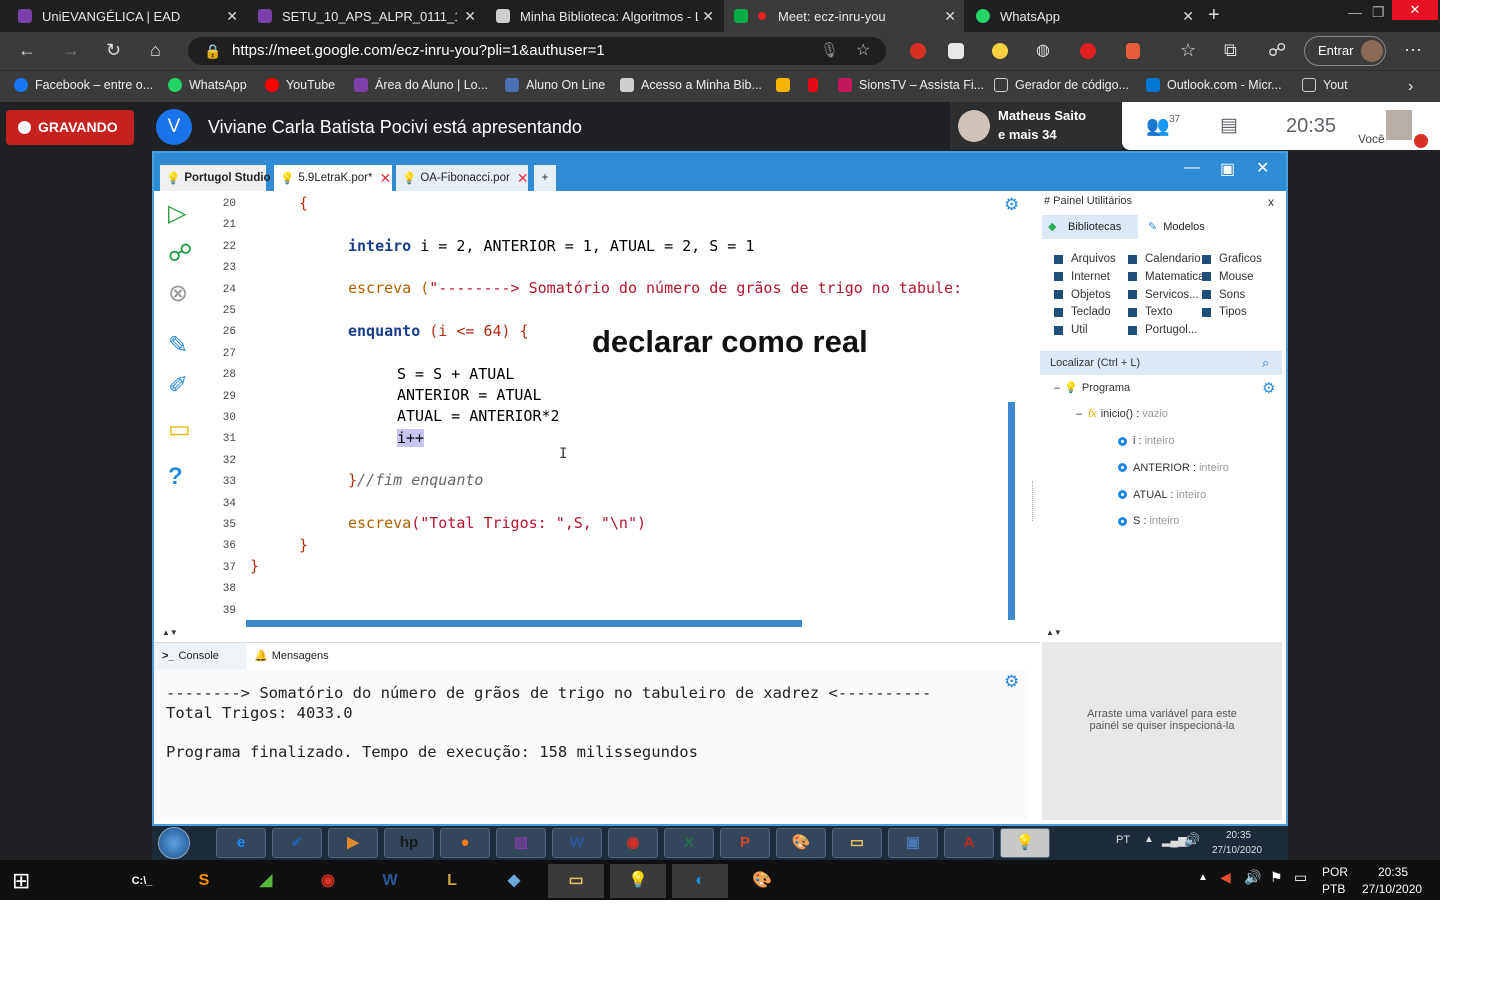  Describe the element at coordinates (1011, 205) in the screenshot. I see `editor-settings-gear-icon: ⚙` at that location.